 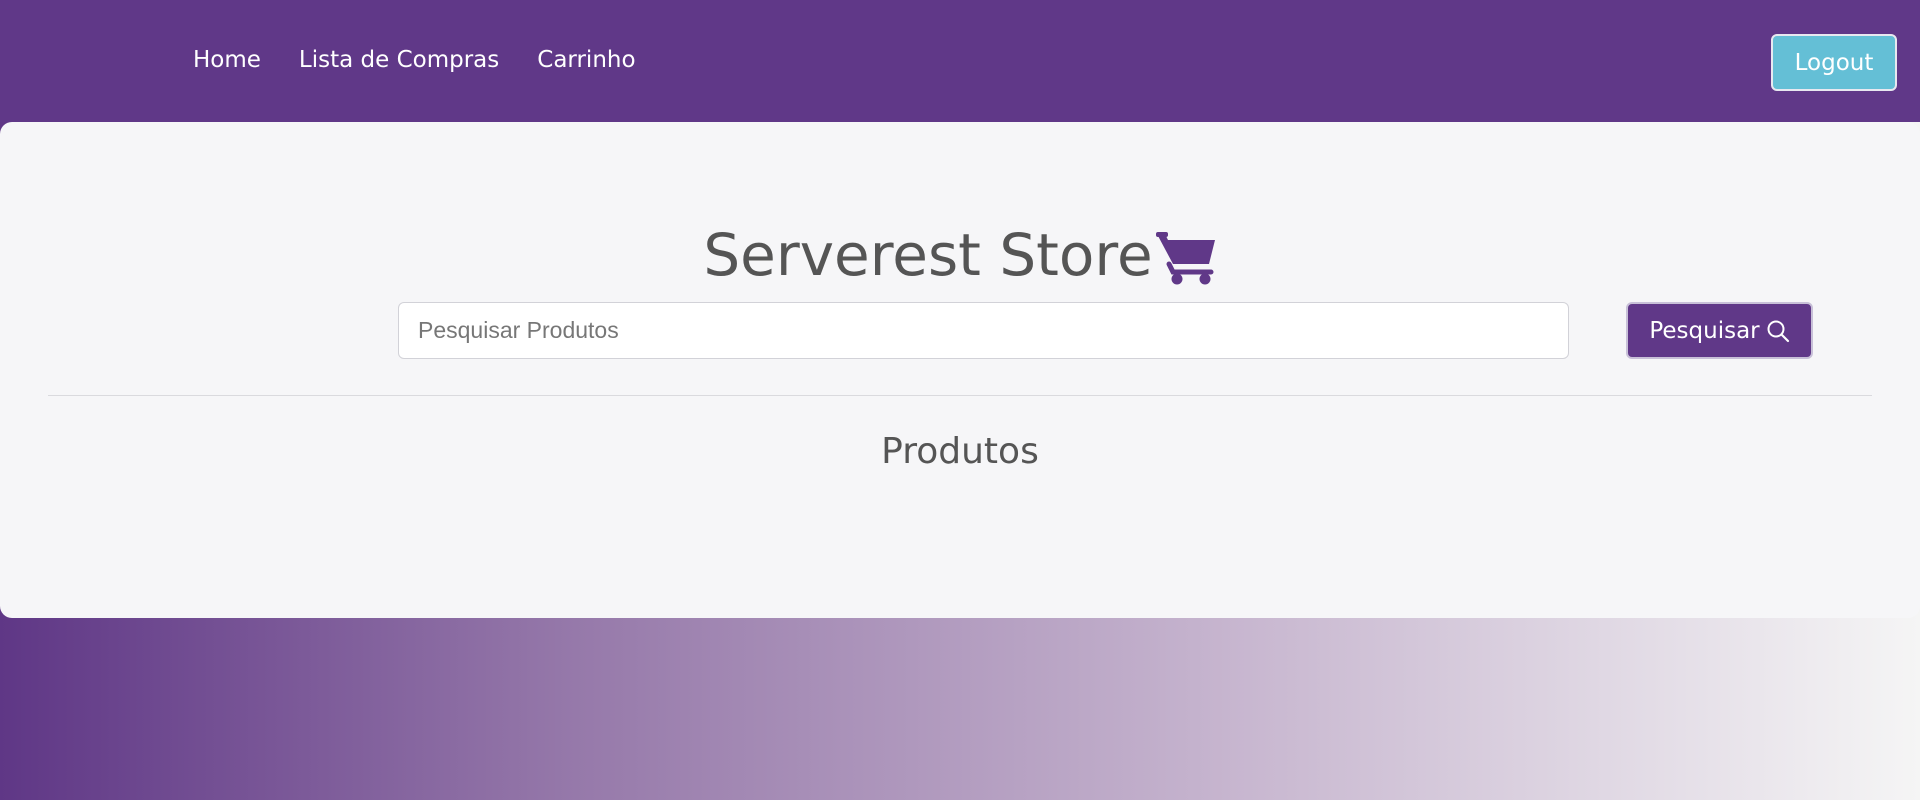 What do you see at coordinates (1778, 331) in the screenshot?
I see `search-icon` at bounding box center [1778, 331].